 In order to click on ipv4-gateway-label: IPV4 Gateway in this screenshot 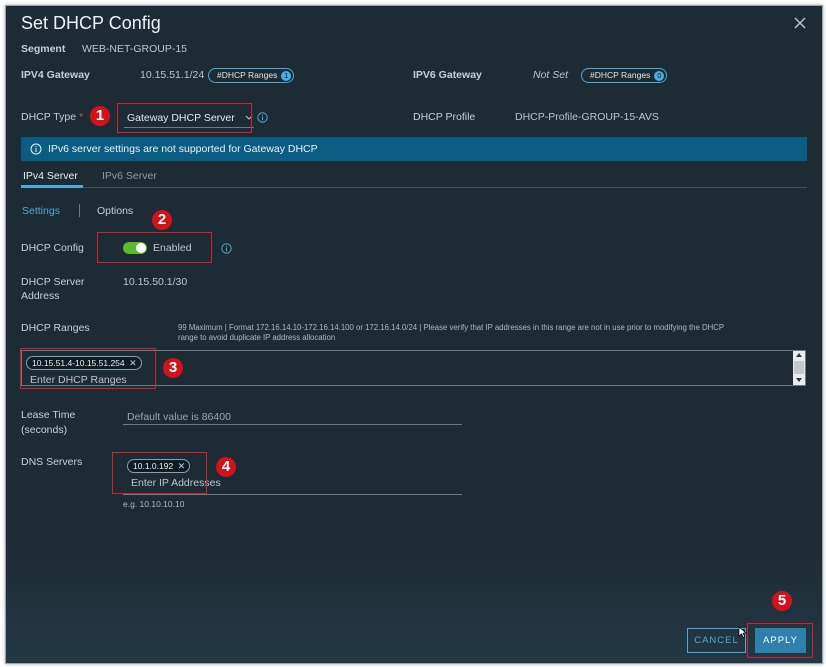, I will do `click(55, 75)`.